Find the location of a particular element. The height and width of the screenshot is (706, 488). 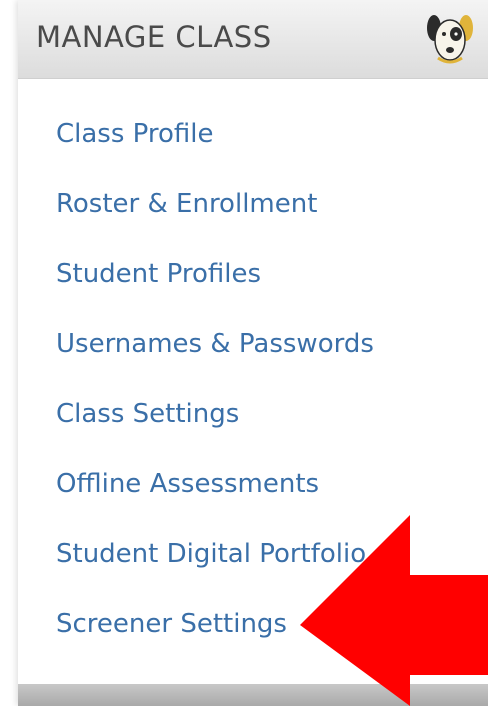

menu-item-roster-enrollment: Roster & Enrollment is located at coordinates (215, 209).